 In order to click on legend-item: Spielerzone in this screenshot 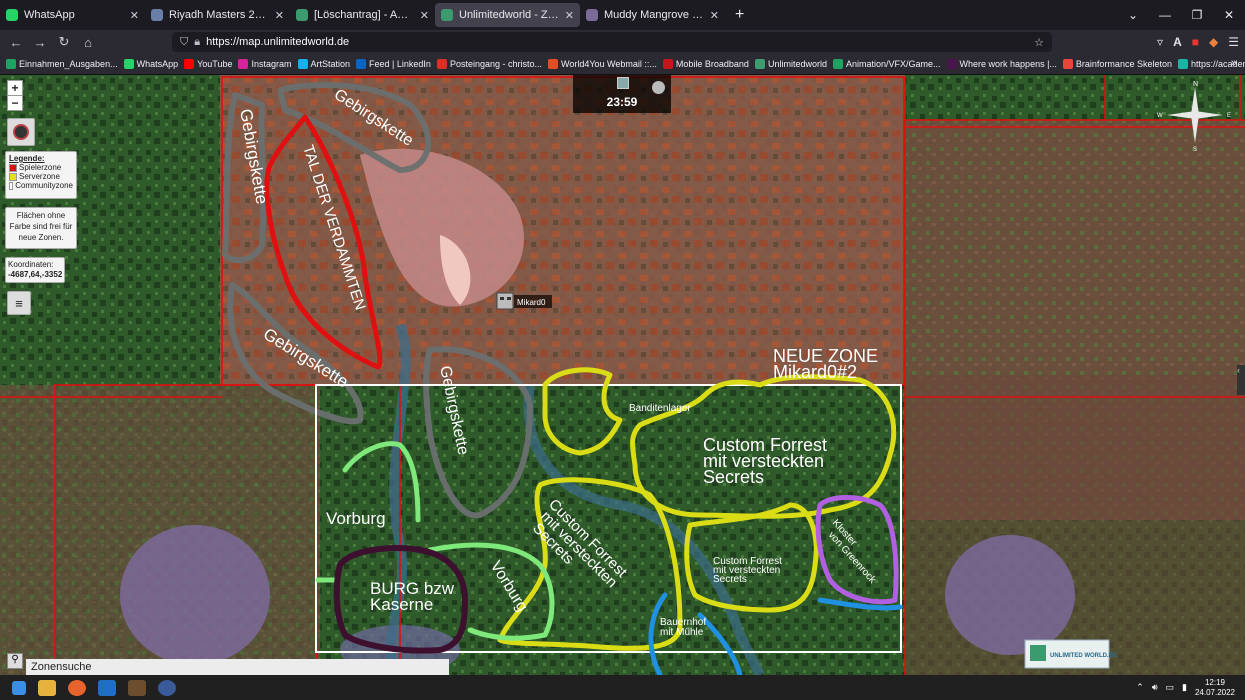, I will do `click(41, 167)`.